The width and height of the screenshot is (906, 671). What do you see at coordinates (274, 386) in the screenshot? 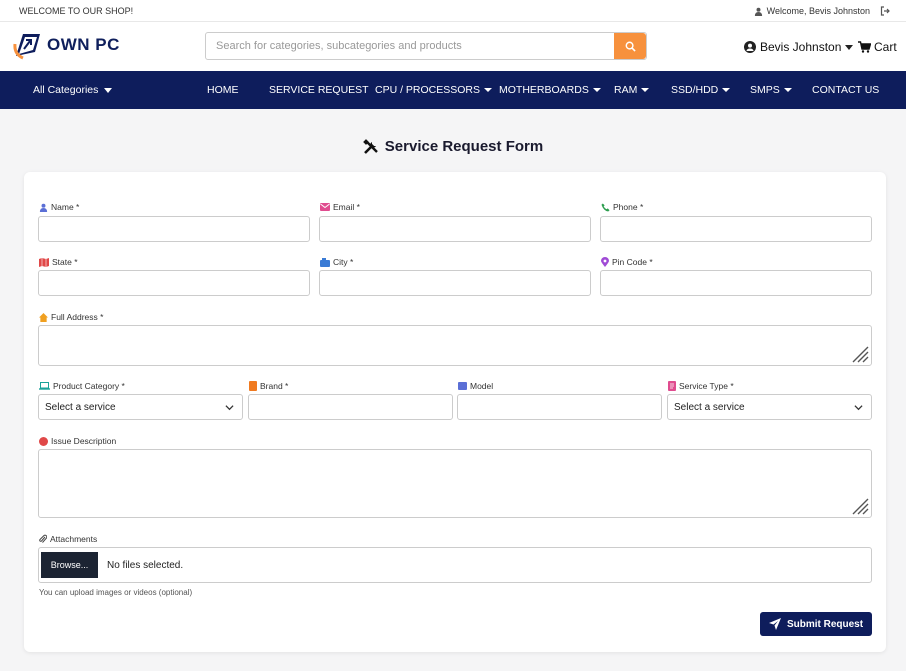
I see `label-text: Brand *` at bounding box center [274, 386].